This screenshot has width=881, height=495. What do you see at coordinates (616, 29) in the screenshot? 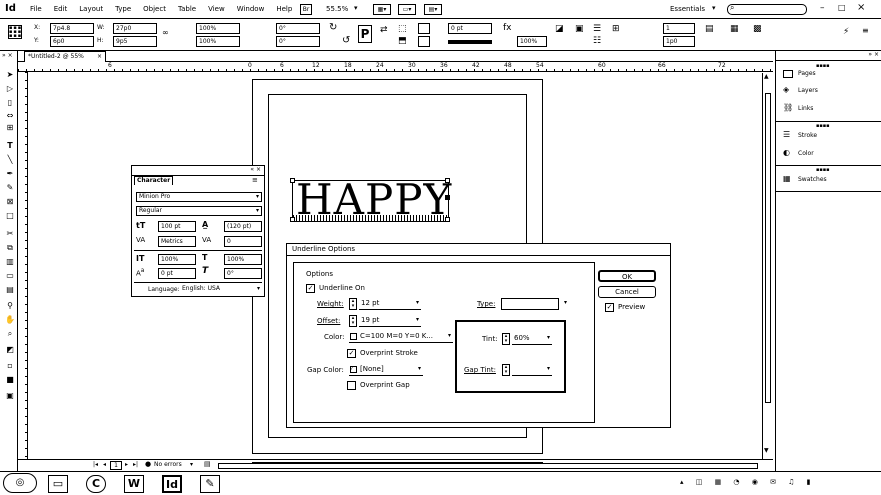
I see `frame-fitting-icon: ⊞` at bounding box center [616, 29].